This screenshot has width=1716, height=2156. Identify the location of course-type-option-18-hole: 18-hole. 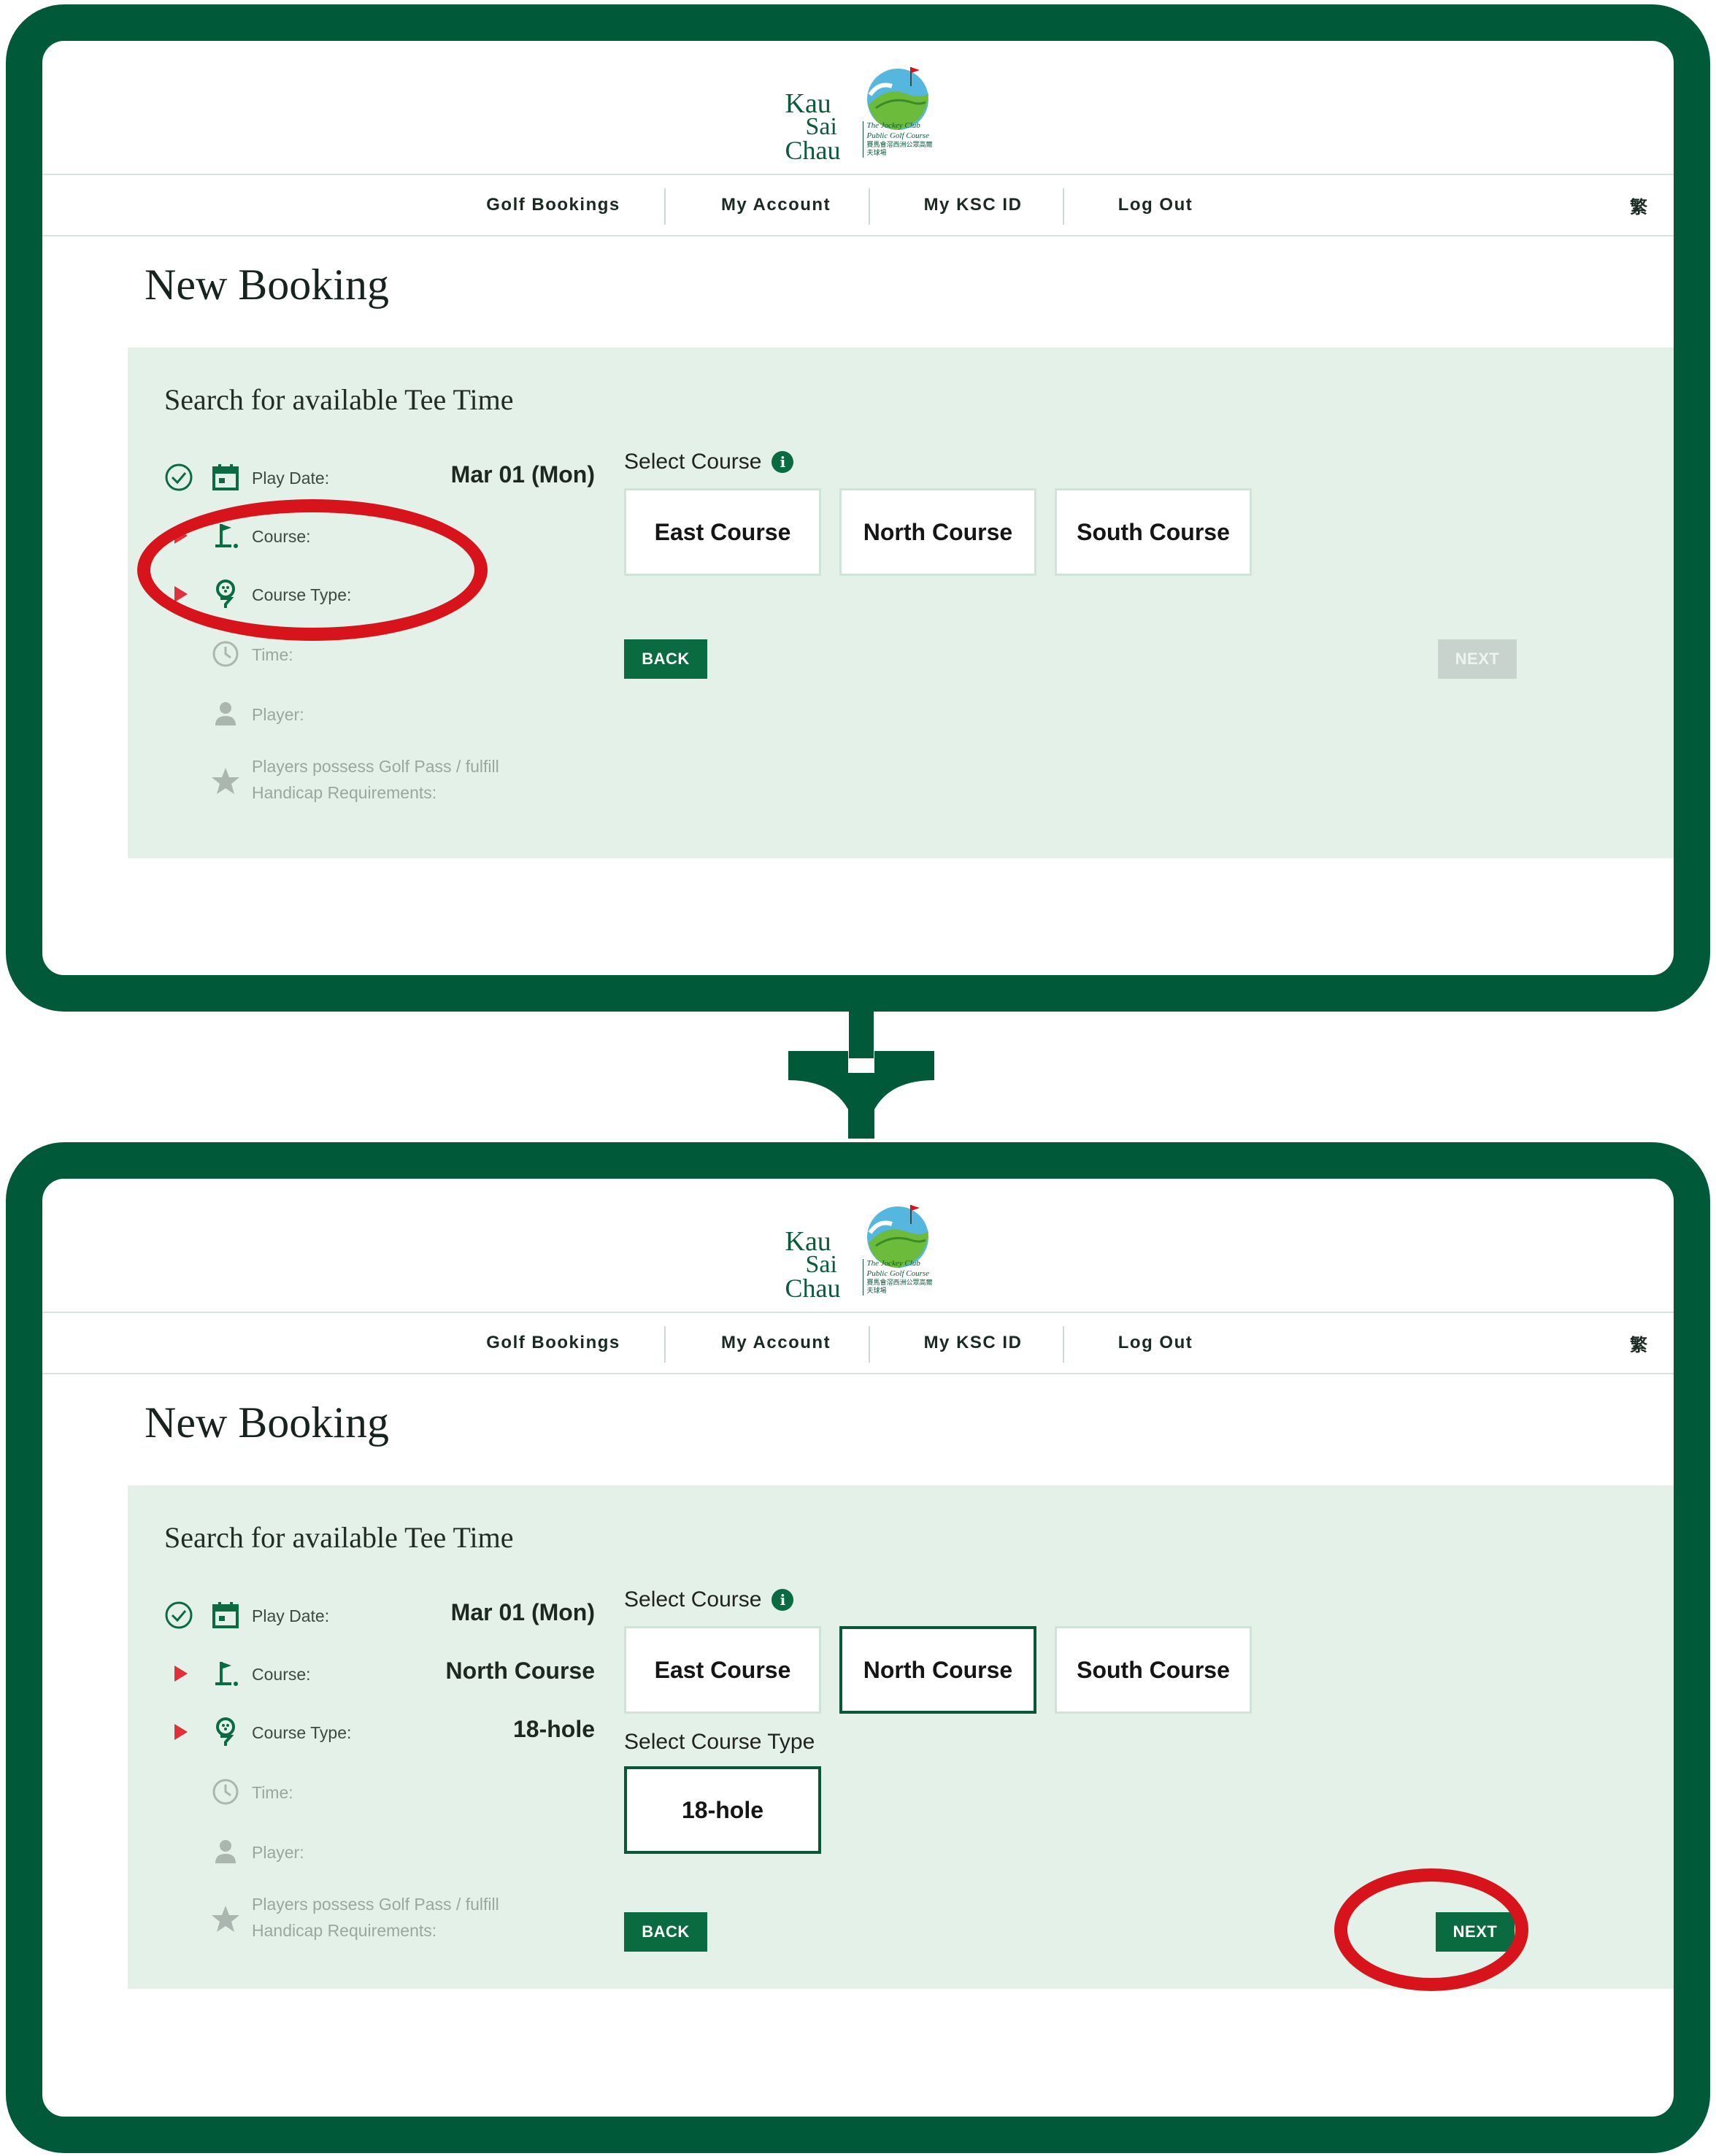
(723, 1810).